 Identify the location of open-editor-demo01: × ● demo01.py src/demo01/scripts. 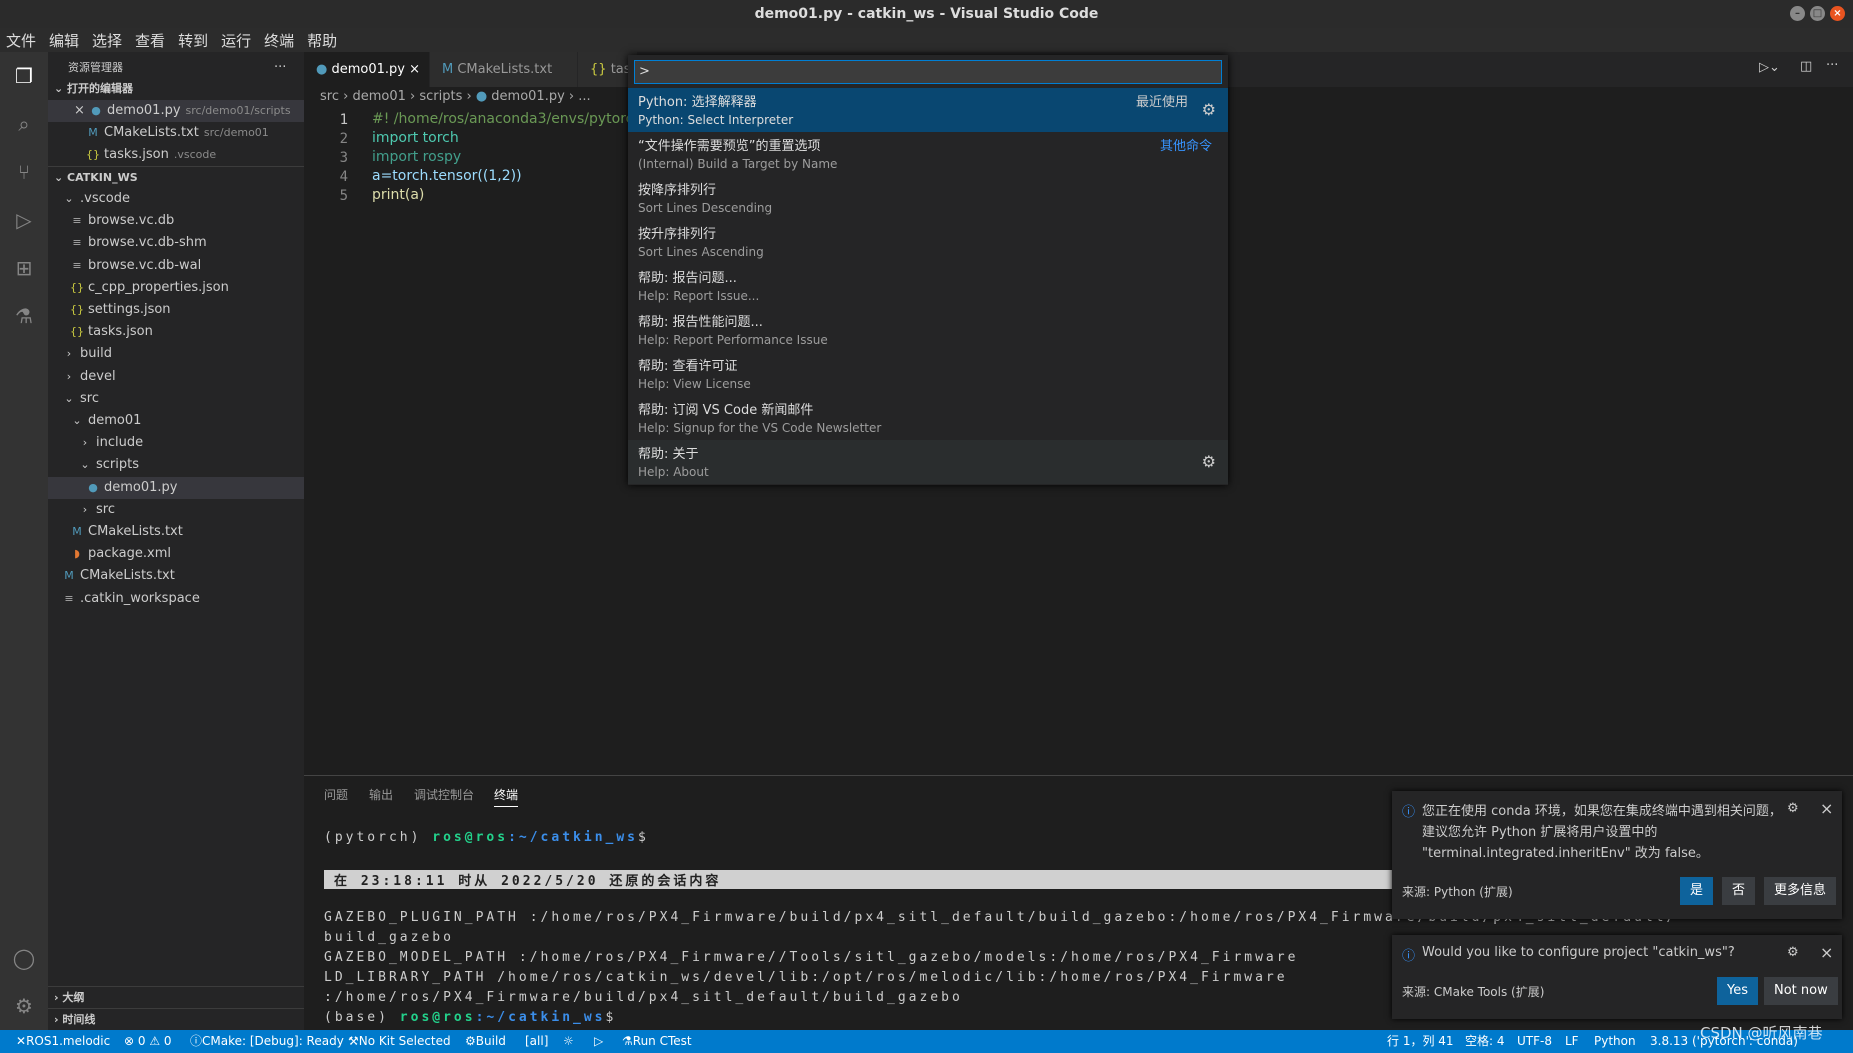
(176, 111).